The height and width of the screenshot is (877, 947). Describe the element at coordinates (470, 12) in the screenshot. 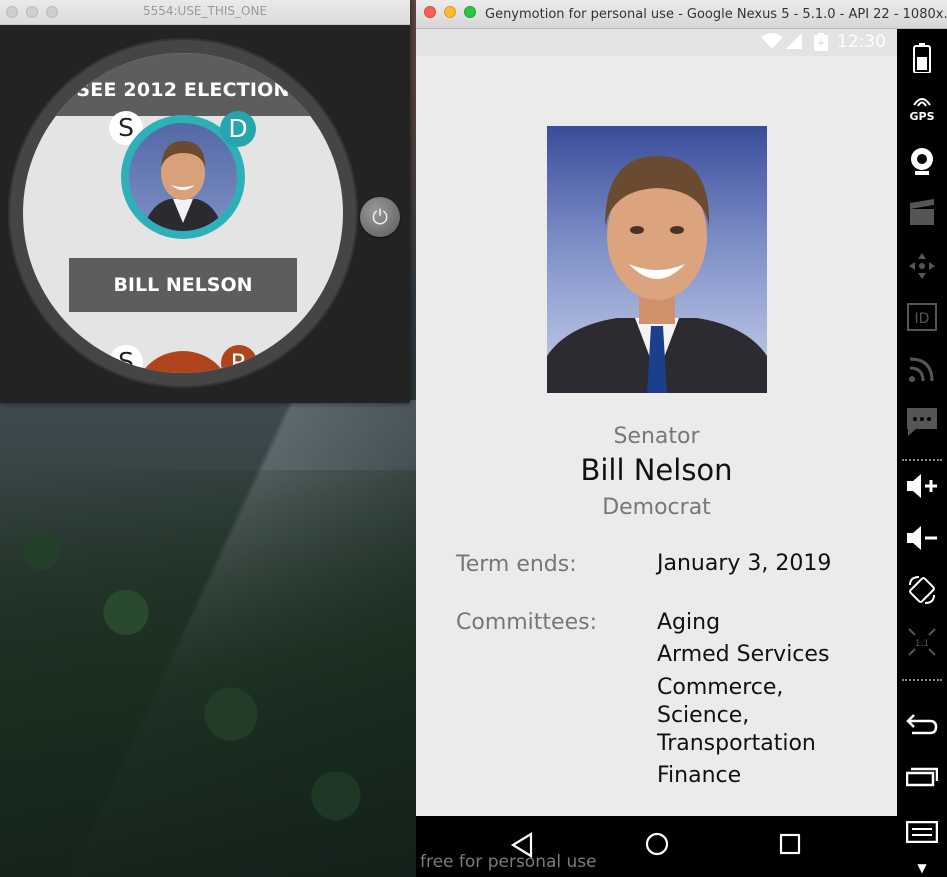

I see `zoom-window-button` at that location.